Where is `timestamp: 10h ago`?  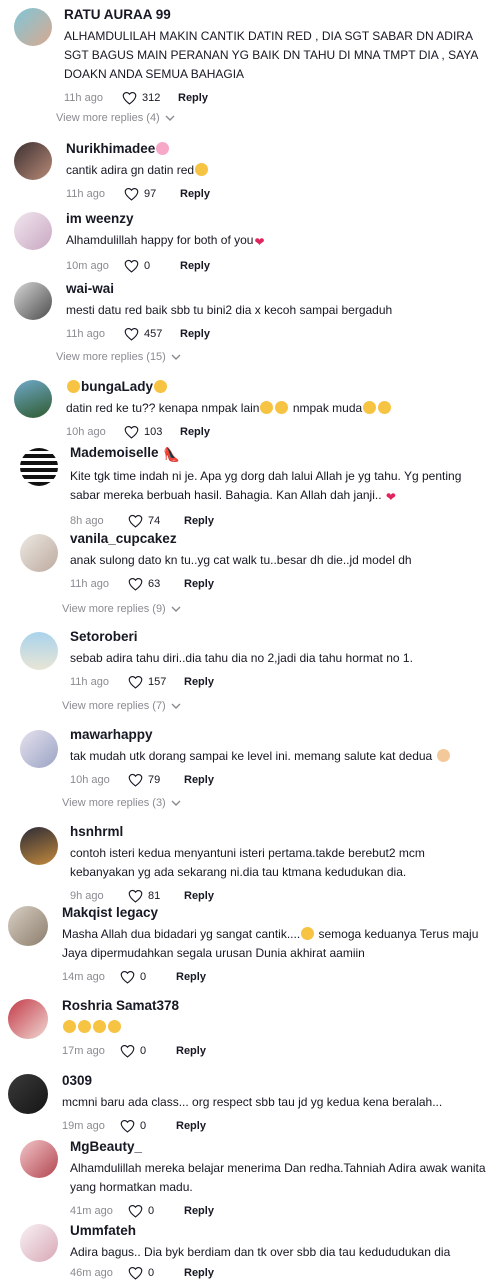
timestamp: 10h ago is located at coordinates (90, 780).